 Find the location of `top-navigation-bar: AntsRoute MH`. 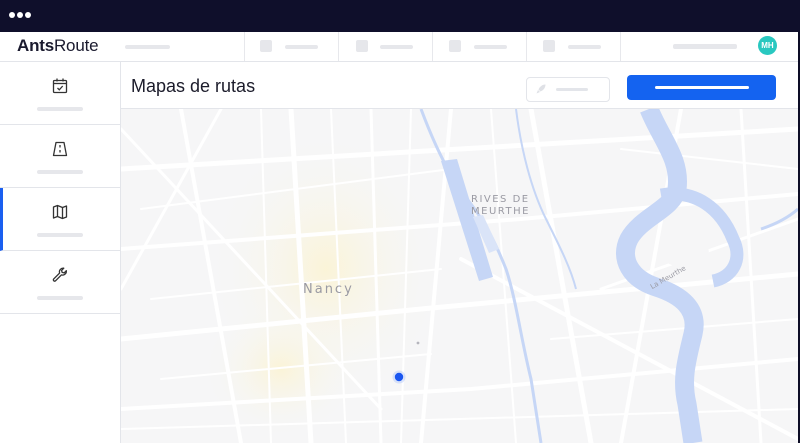

top-navigation-bar: AntsRoute MH is located at coordinates (399, 47).